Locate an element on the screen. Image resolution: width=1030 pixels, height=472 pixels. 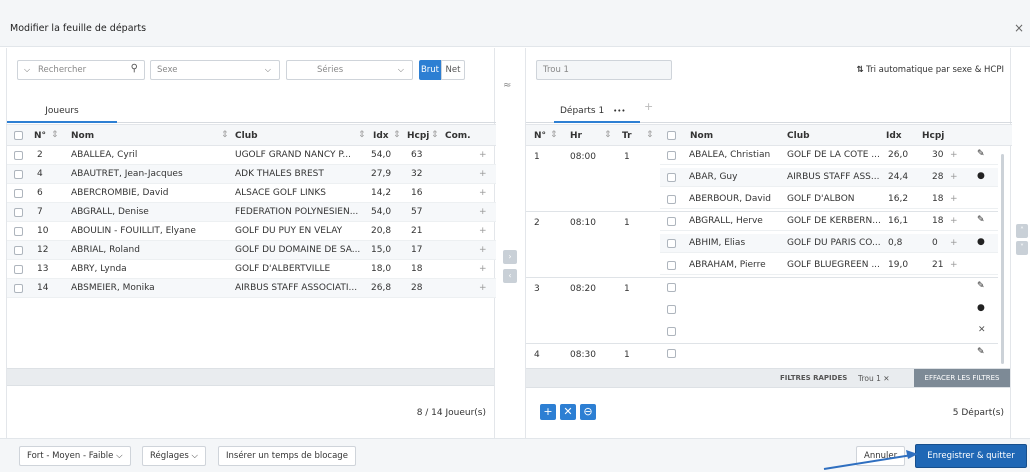
sexe-select: Sexe ⌵ is located at coordinates (215, 70).